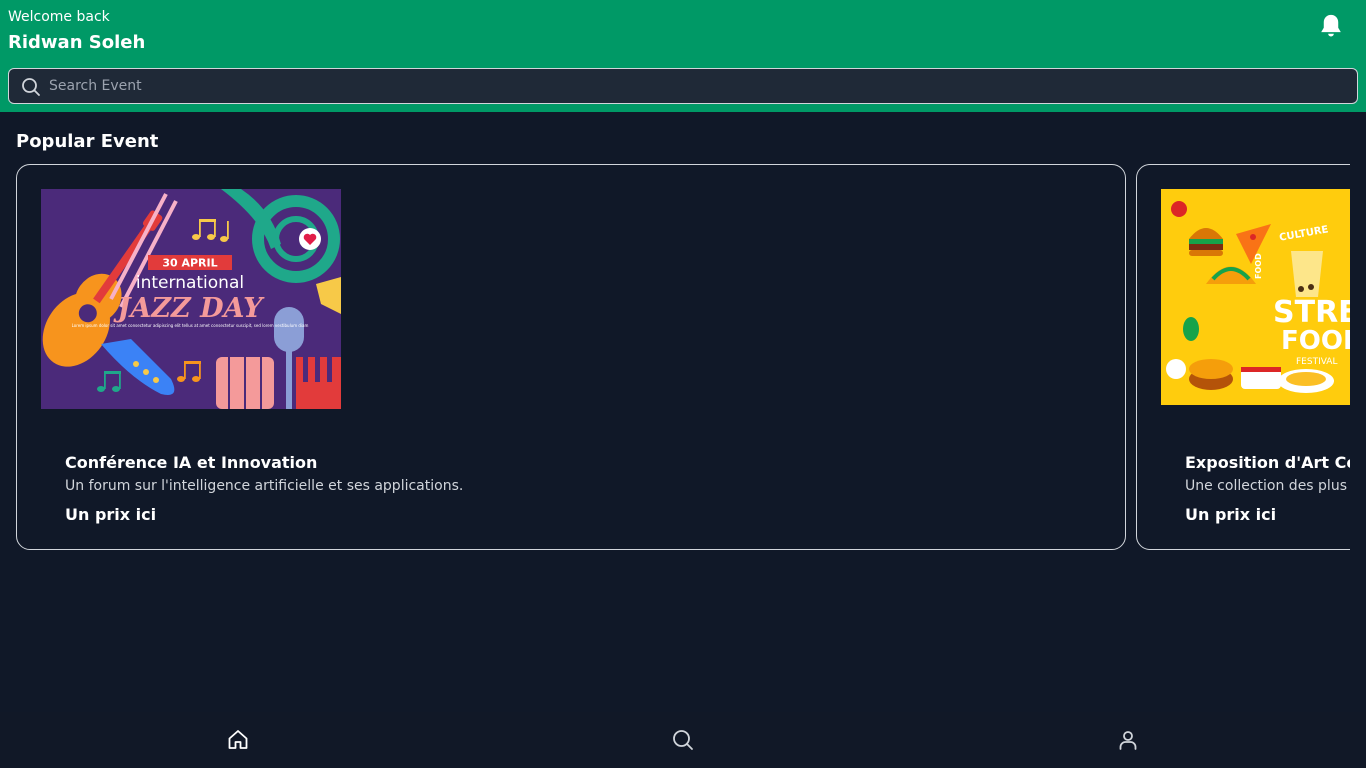 The image size is (1366, 768). Describe the element at coordinates (189, 308) in the screenshot. I see `event-image-line2: JAZZ DAY` at that location.